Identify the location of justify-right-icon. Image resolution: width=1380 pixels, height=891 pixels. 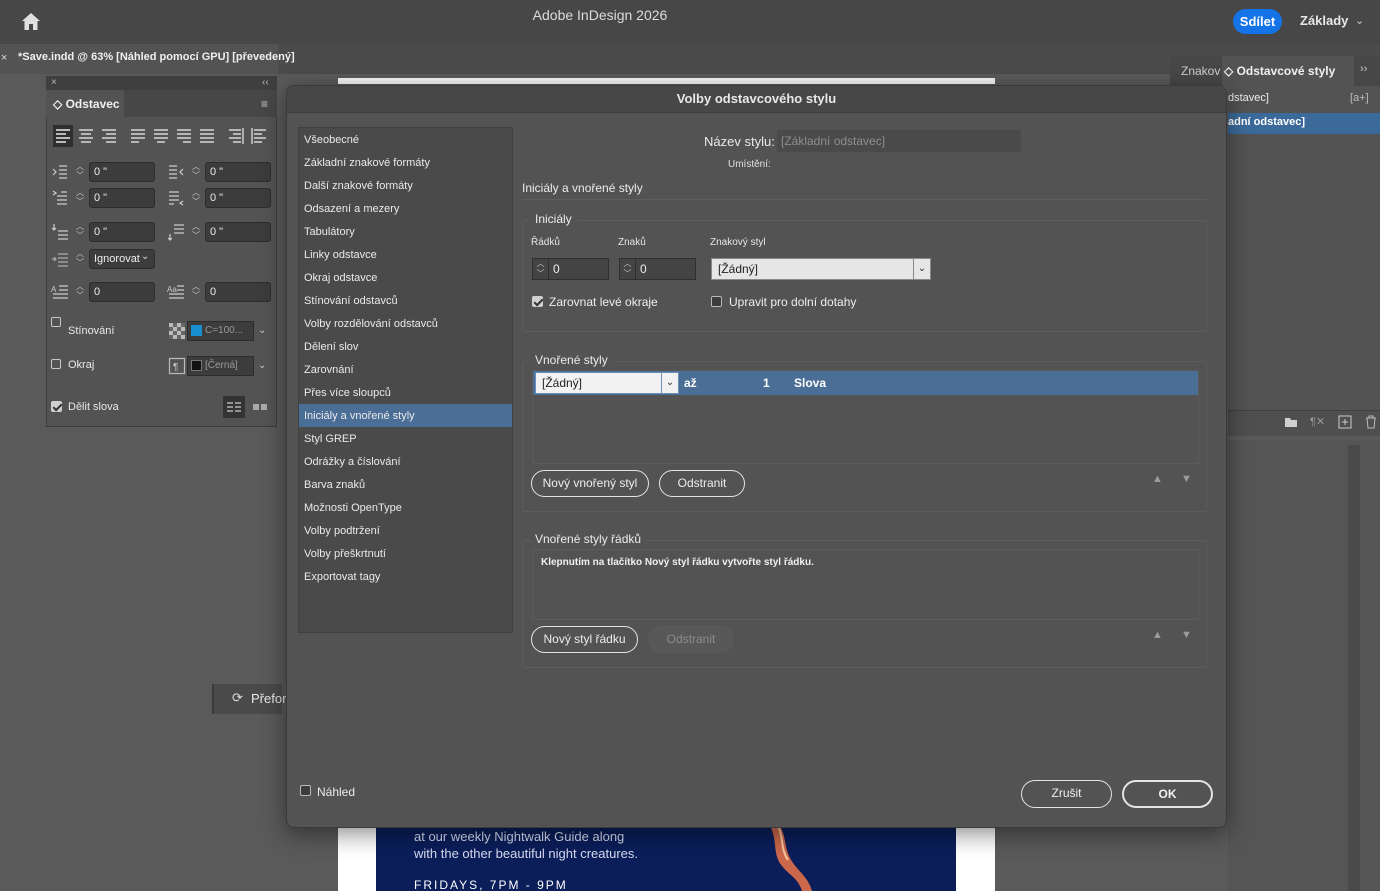
(184, 136).